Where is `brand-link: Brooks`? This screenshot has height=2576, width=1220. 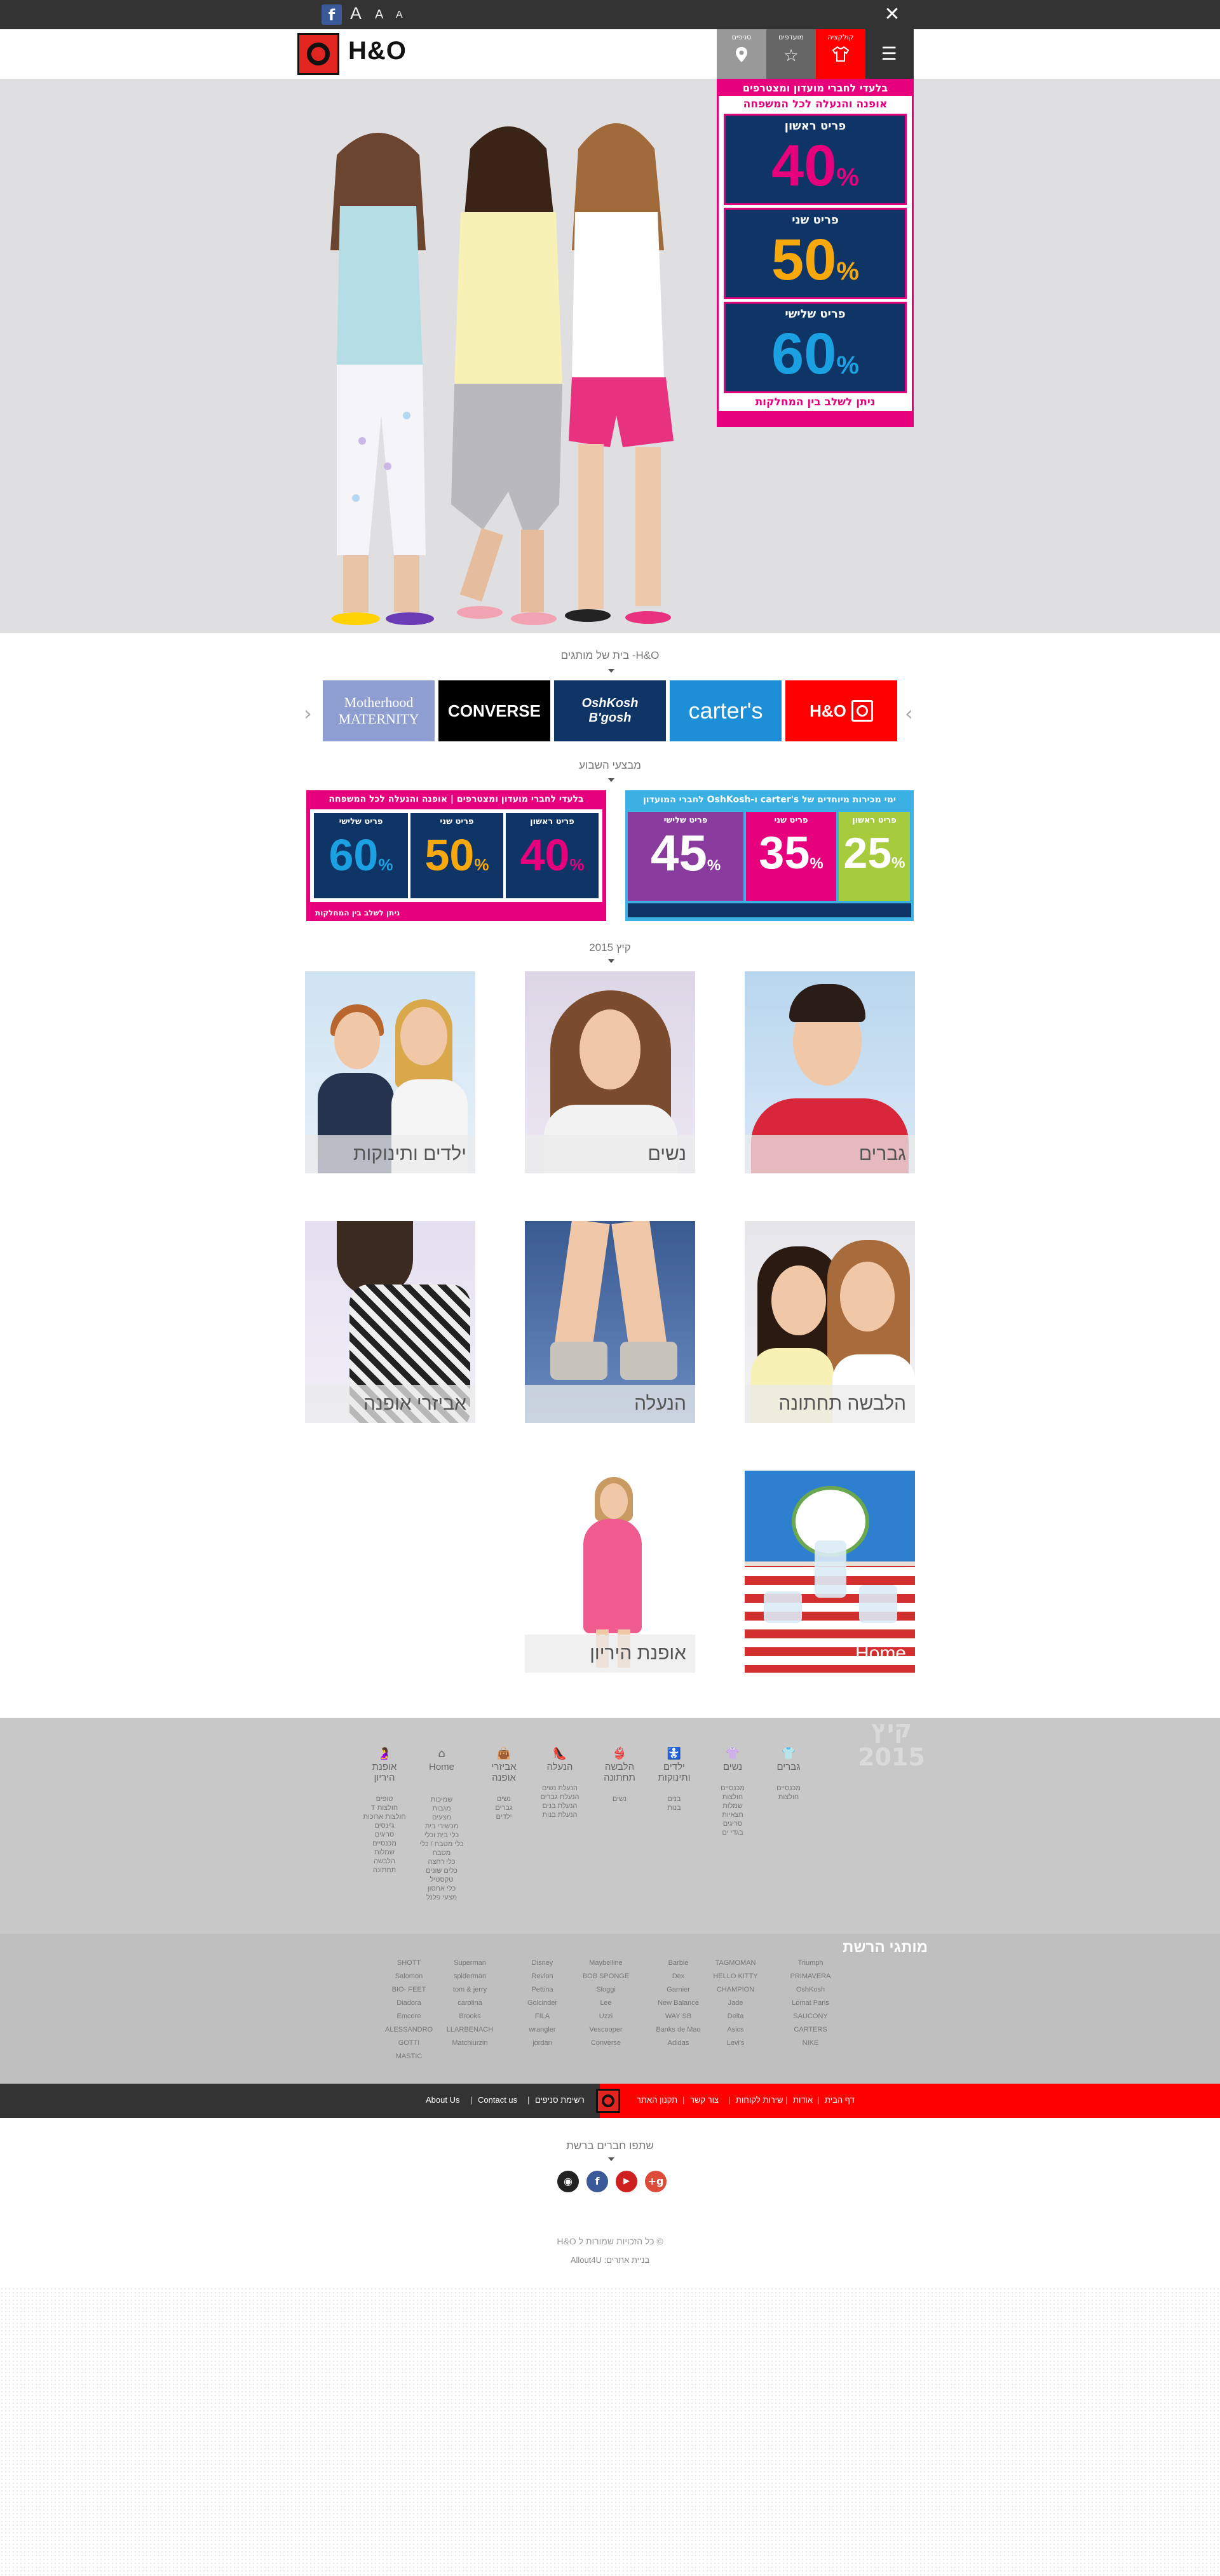 brand-link: Brooks is located at coordinates (470, 2016).